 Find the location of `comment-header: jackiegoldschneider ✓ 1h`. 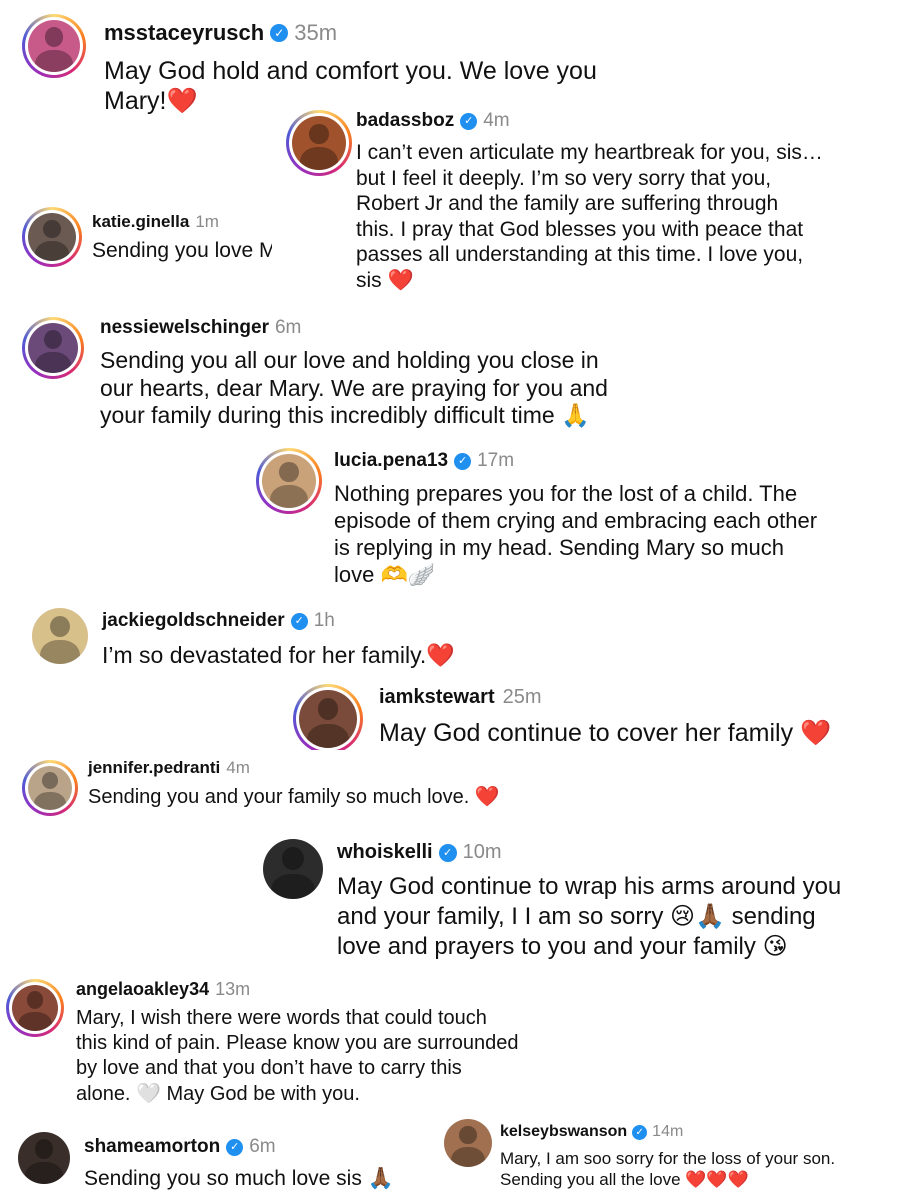

comment-header: jackiegoldschneider ✓ 1h is located at coordinates (218, 621).